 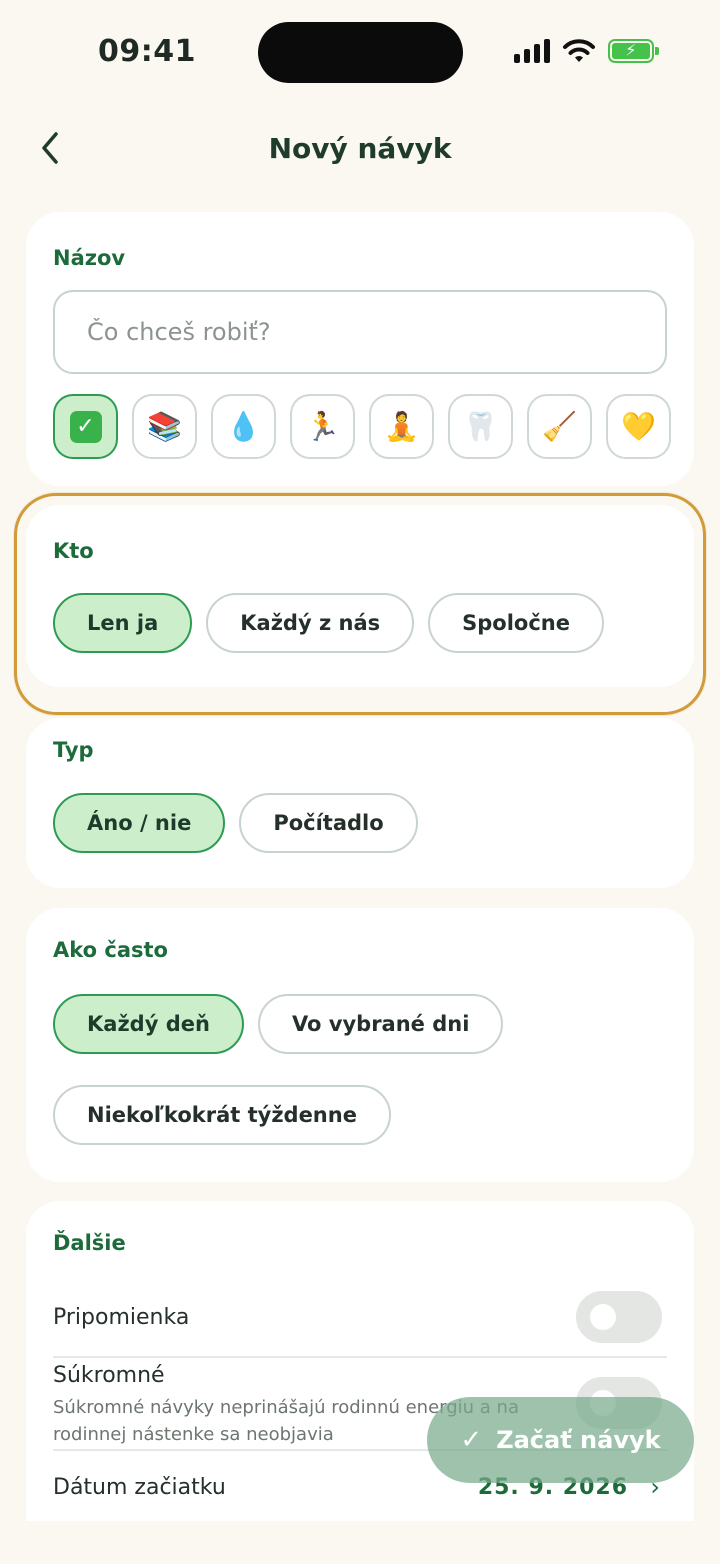 I want to click on divider, so click(x=360, y=1357).